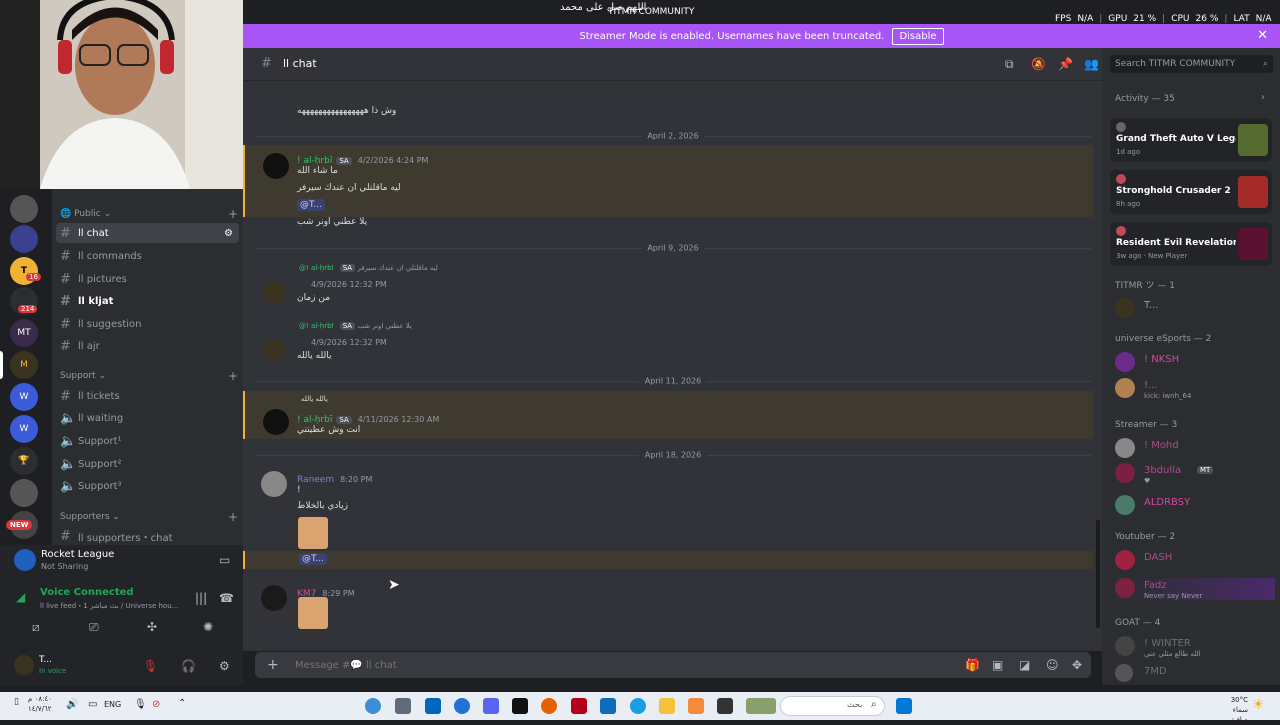 The image size is (1280, 725). I want to click on channel-kljat: # ll kljat, so click(147, 301).